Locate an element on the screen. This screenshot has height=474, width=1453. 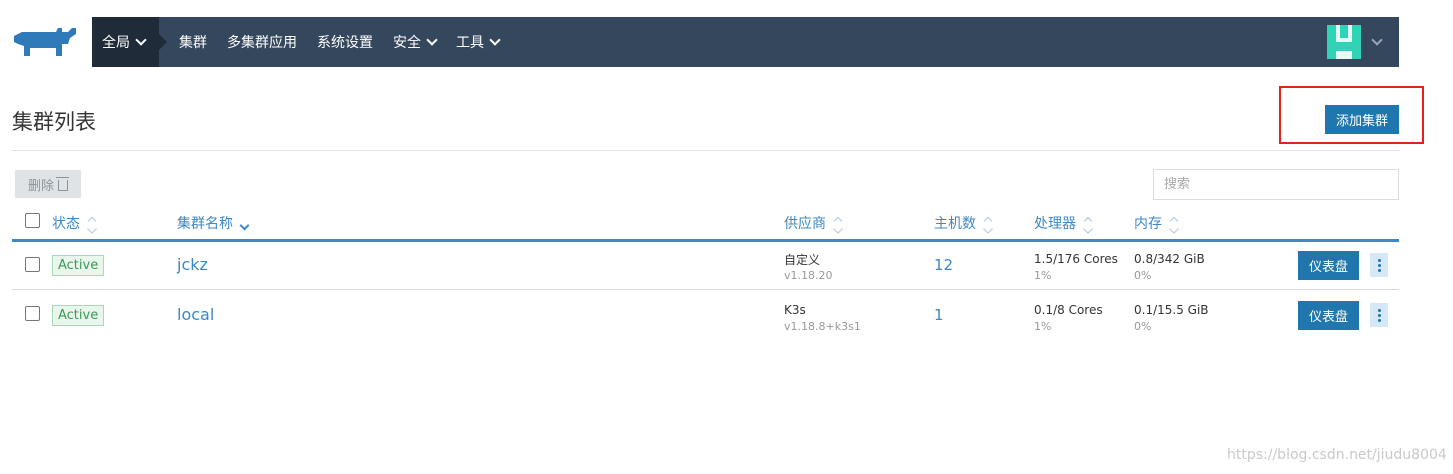
nav-item-label: 多集群应用 is located at coordinates (262, 43).